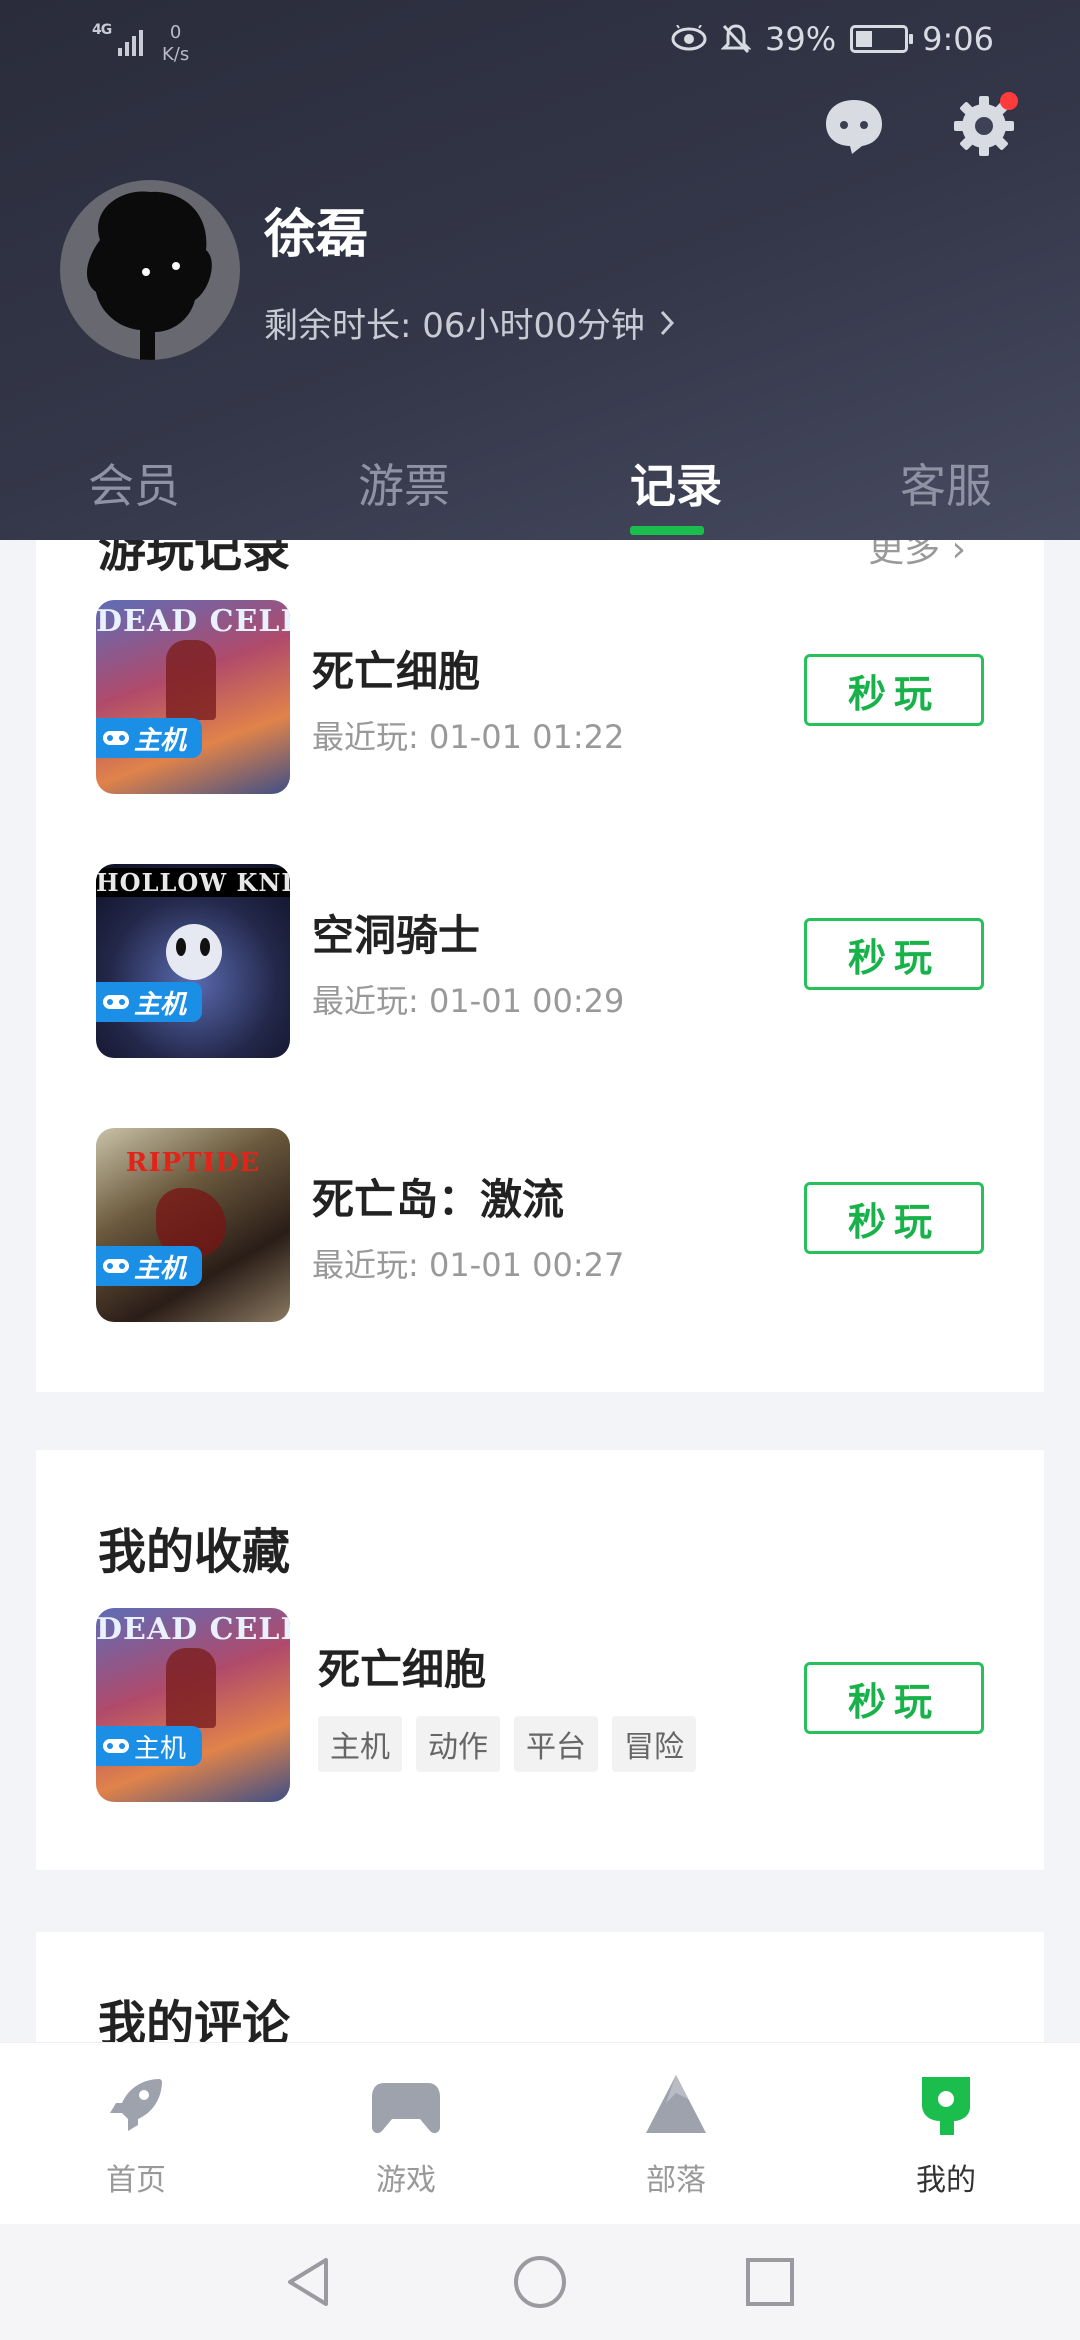  Describe the element at coordinates (882, 39) in the screenshot. I see `battery-icon` at that location.